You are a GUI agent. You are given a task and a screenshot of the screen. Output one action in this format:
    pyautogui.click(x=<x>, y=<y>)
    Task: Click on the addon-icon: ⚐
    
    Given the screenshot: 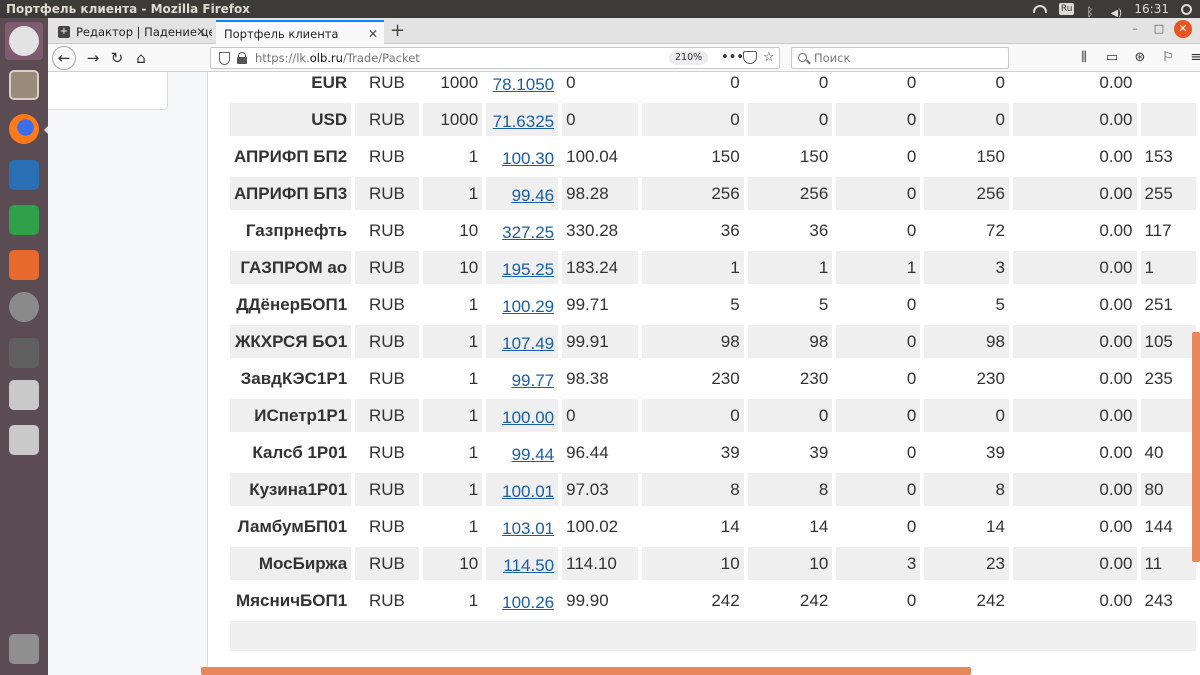 What is the action you would take?
    pyautogui.click(x=1168, y=58)
    